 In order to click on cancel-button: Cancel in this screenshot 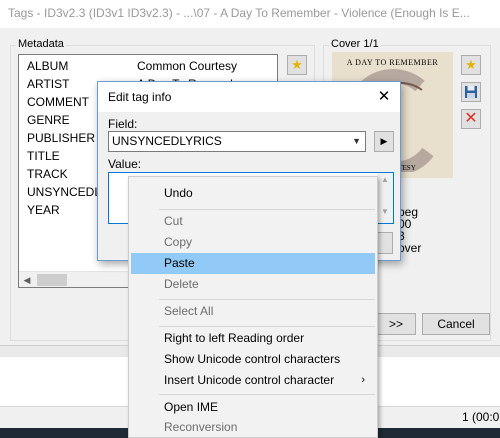, I will do `click(456, 324)`.